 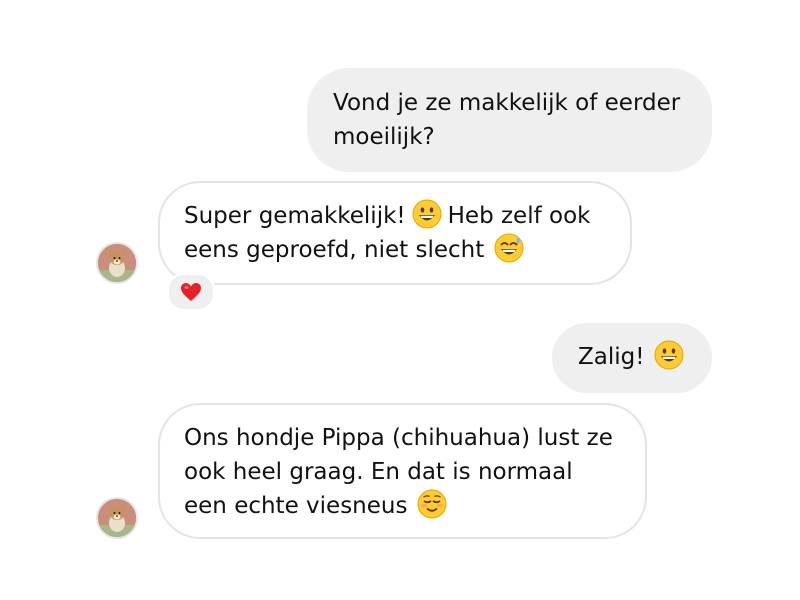 I want to click on outgoing-message-bubble: Vond je ze makkelijk of eerder moeilijk?, so click(x=509, y=120).